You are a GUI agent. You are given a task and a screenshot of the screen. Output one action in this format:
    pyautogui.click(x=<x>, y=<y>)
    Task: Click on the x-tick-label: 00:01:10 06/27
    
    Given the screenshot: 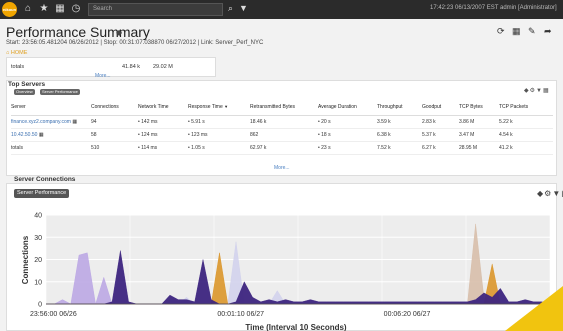 What is the action you would take?
    pyautogui.click(x=240, y=314)
    